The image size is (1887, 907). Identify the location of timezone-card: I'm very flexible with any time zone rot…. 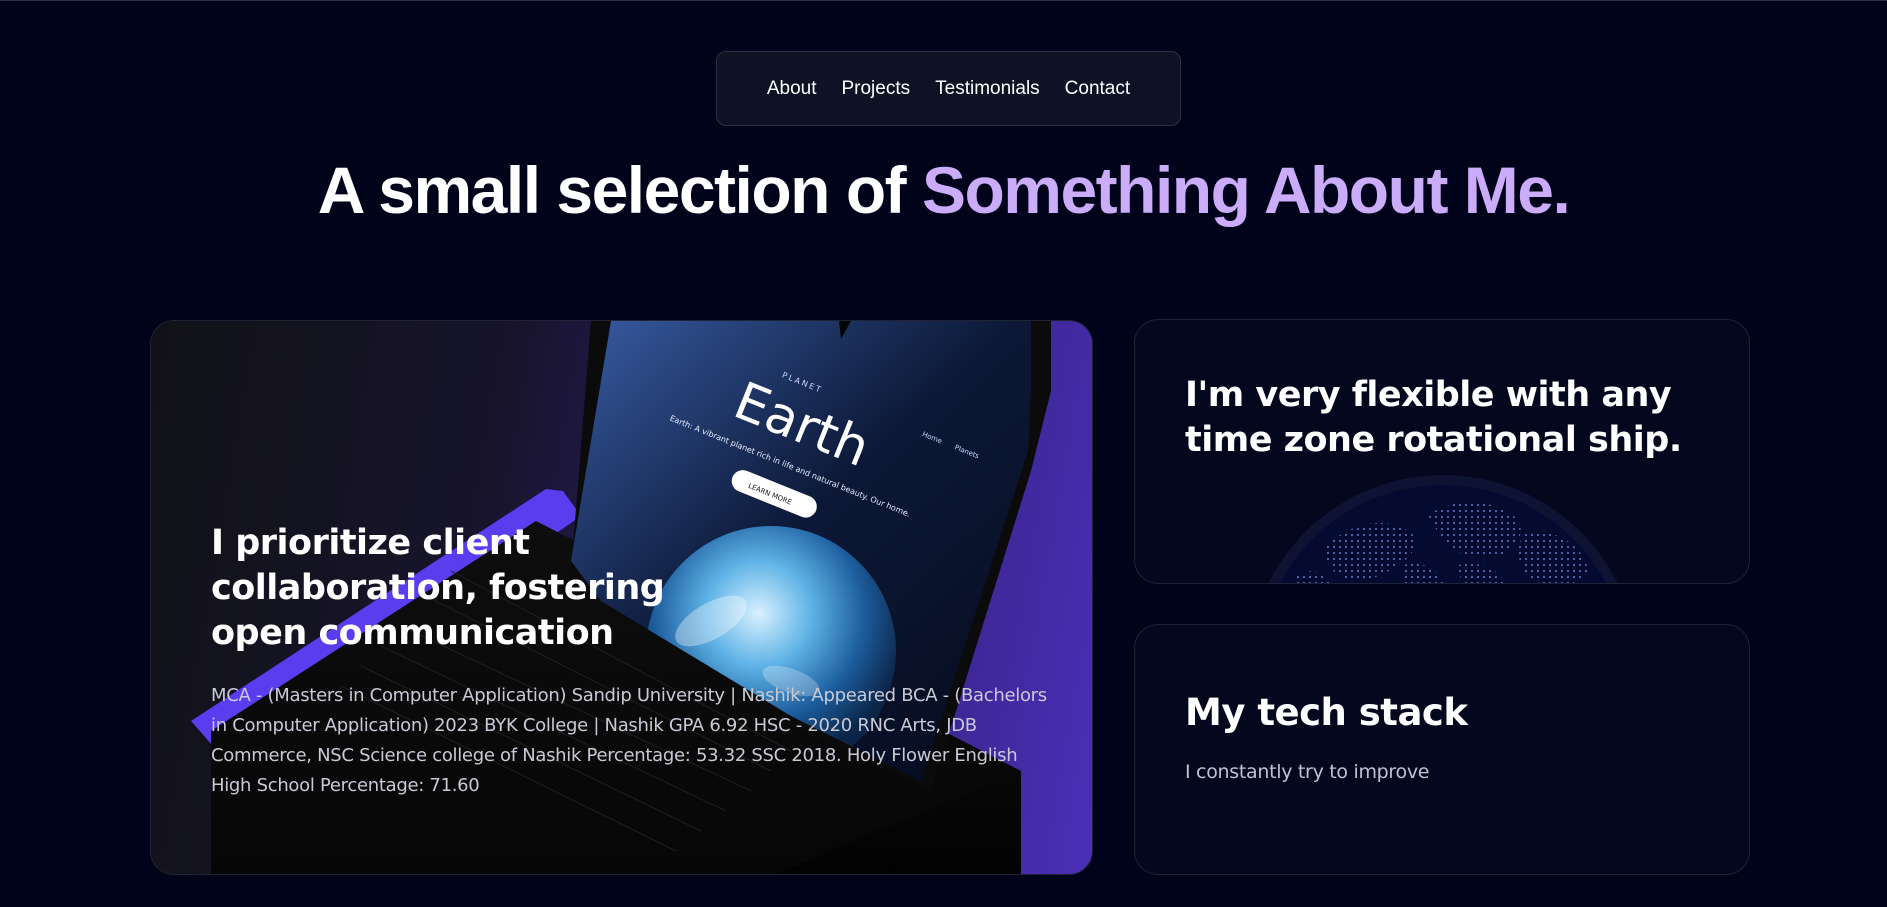
(1442, 451).